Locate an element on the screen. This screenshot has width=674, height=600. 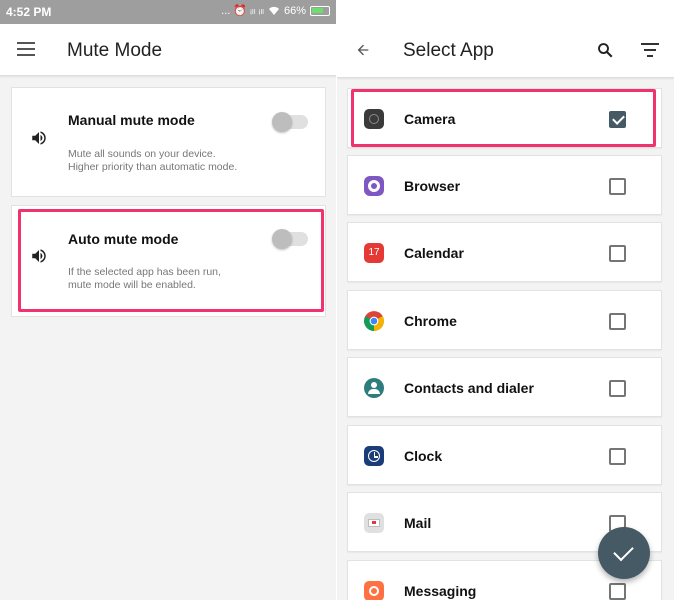
manual-mute-toggle is located at coordinates (290, 122).